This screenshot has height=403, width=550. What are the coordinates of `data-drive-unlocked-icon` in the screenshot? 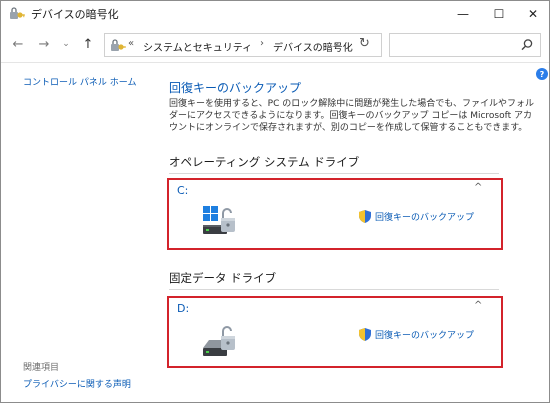 It's located at (219, 341).